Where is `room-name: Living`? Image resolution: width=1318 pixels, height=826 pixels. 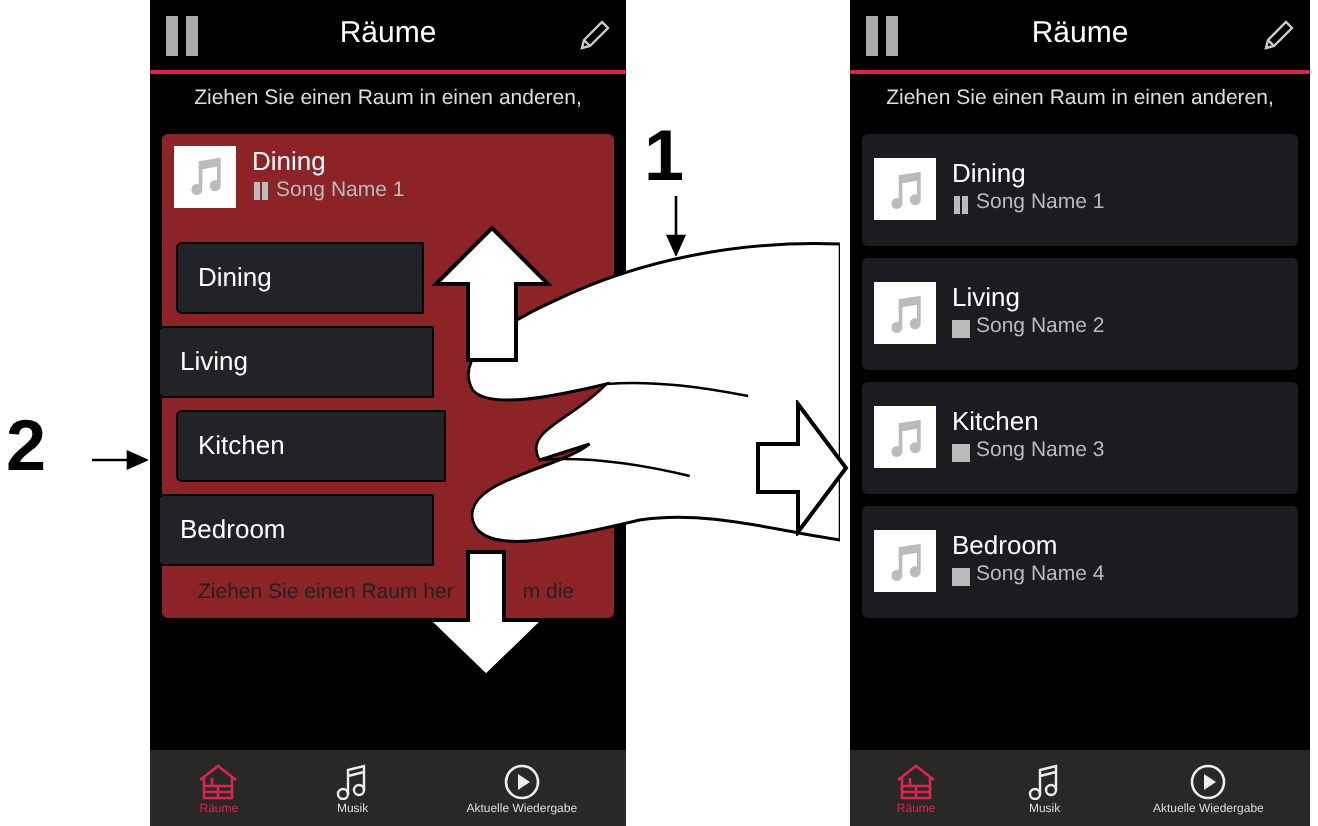 room-name: Living is located at coordinates (987, 297).